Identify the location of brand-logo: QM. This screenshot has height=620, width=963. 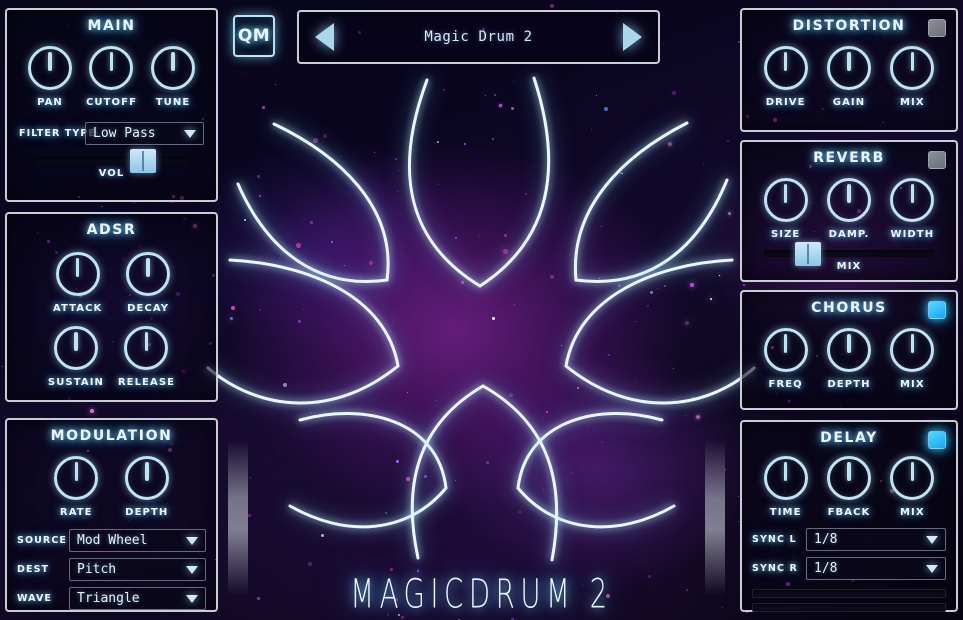
(254, 36).